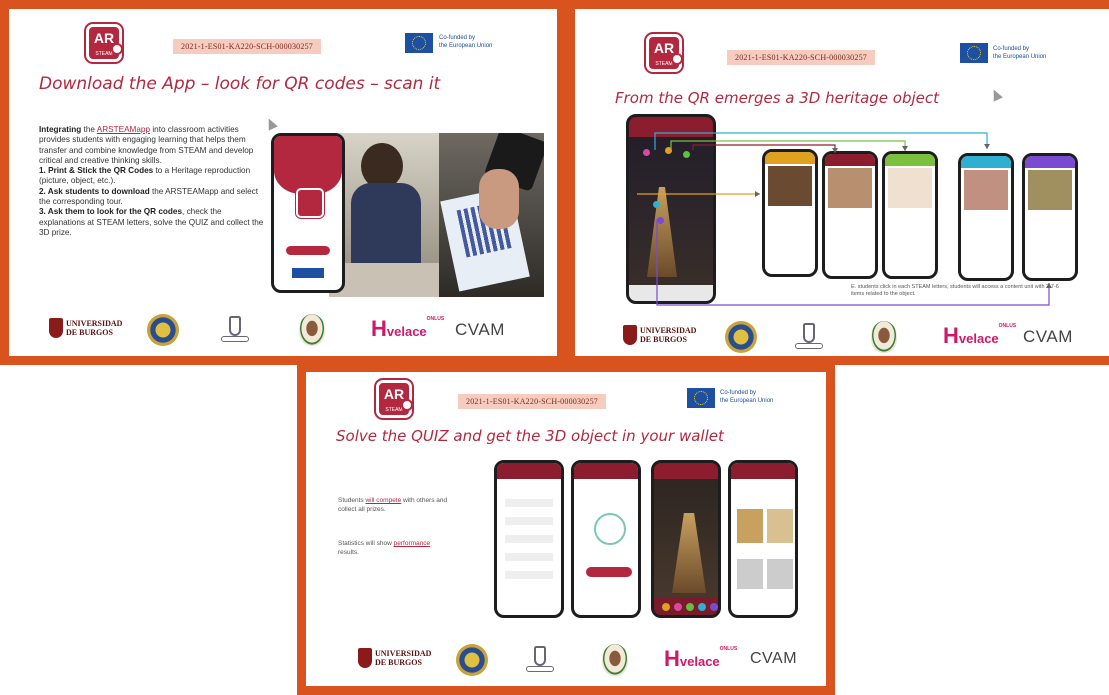  What do you see at coordinates (436, 215) in the screenshot?
I see `classroom-photo` at bounding box center [436, 215].